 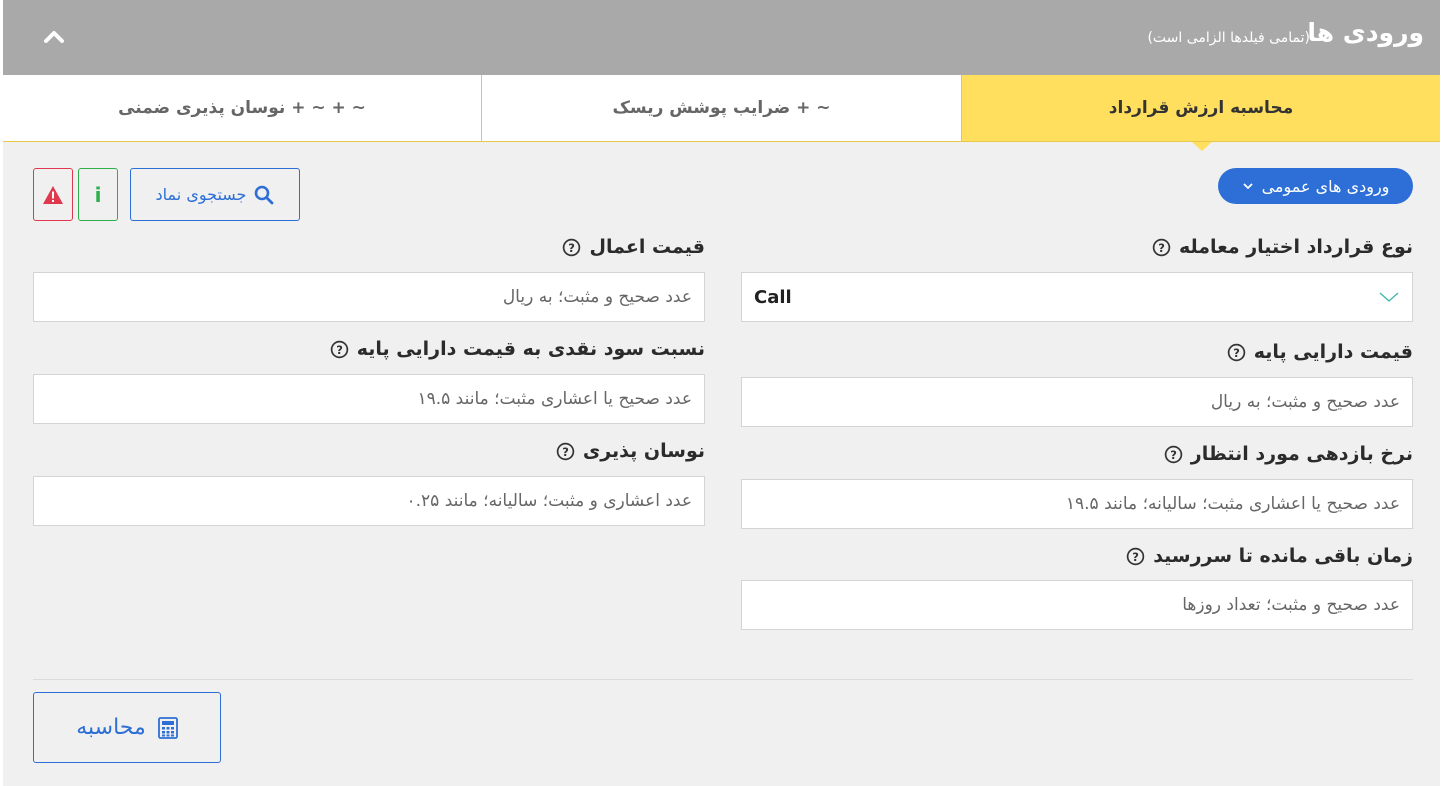 What do you see at coordinates (242, 108) in the screenshot?
I see `tab-implied-volatility: ~ + ~ + نوسان پذیری ضمنی` at bounding box center [242, 108].